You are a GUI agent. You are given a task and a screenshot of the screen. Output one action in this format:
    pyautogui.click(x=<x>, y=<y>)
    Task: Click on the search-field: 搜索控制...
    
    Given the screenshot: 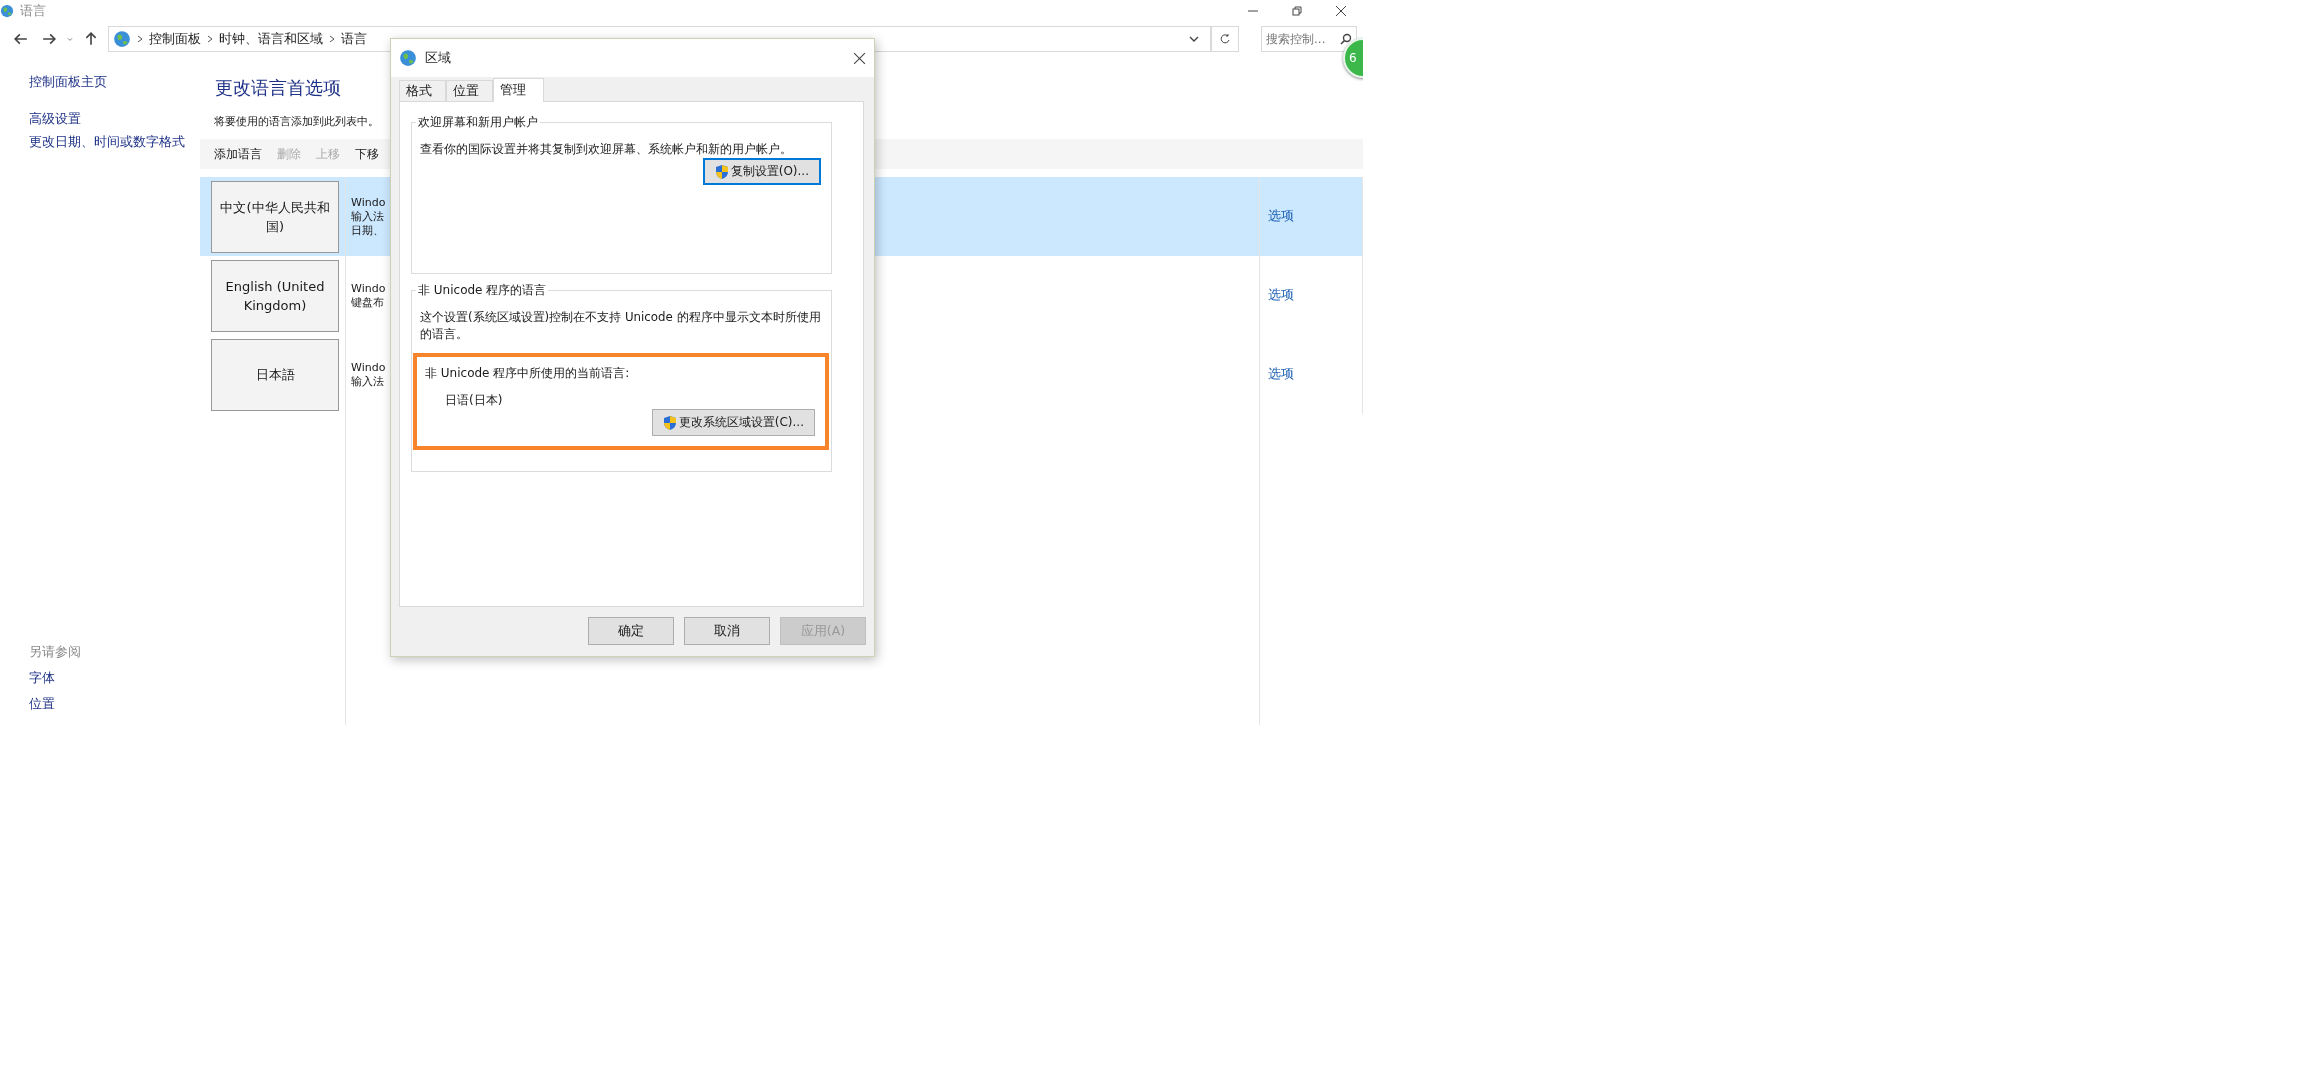 What is the action you would take?
    pyautogui.click(x=1309, y=39)
    